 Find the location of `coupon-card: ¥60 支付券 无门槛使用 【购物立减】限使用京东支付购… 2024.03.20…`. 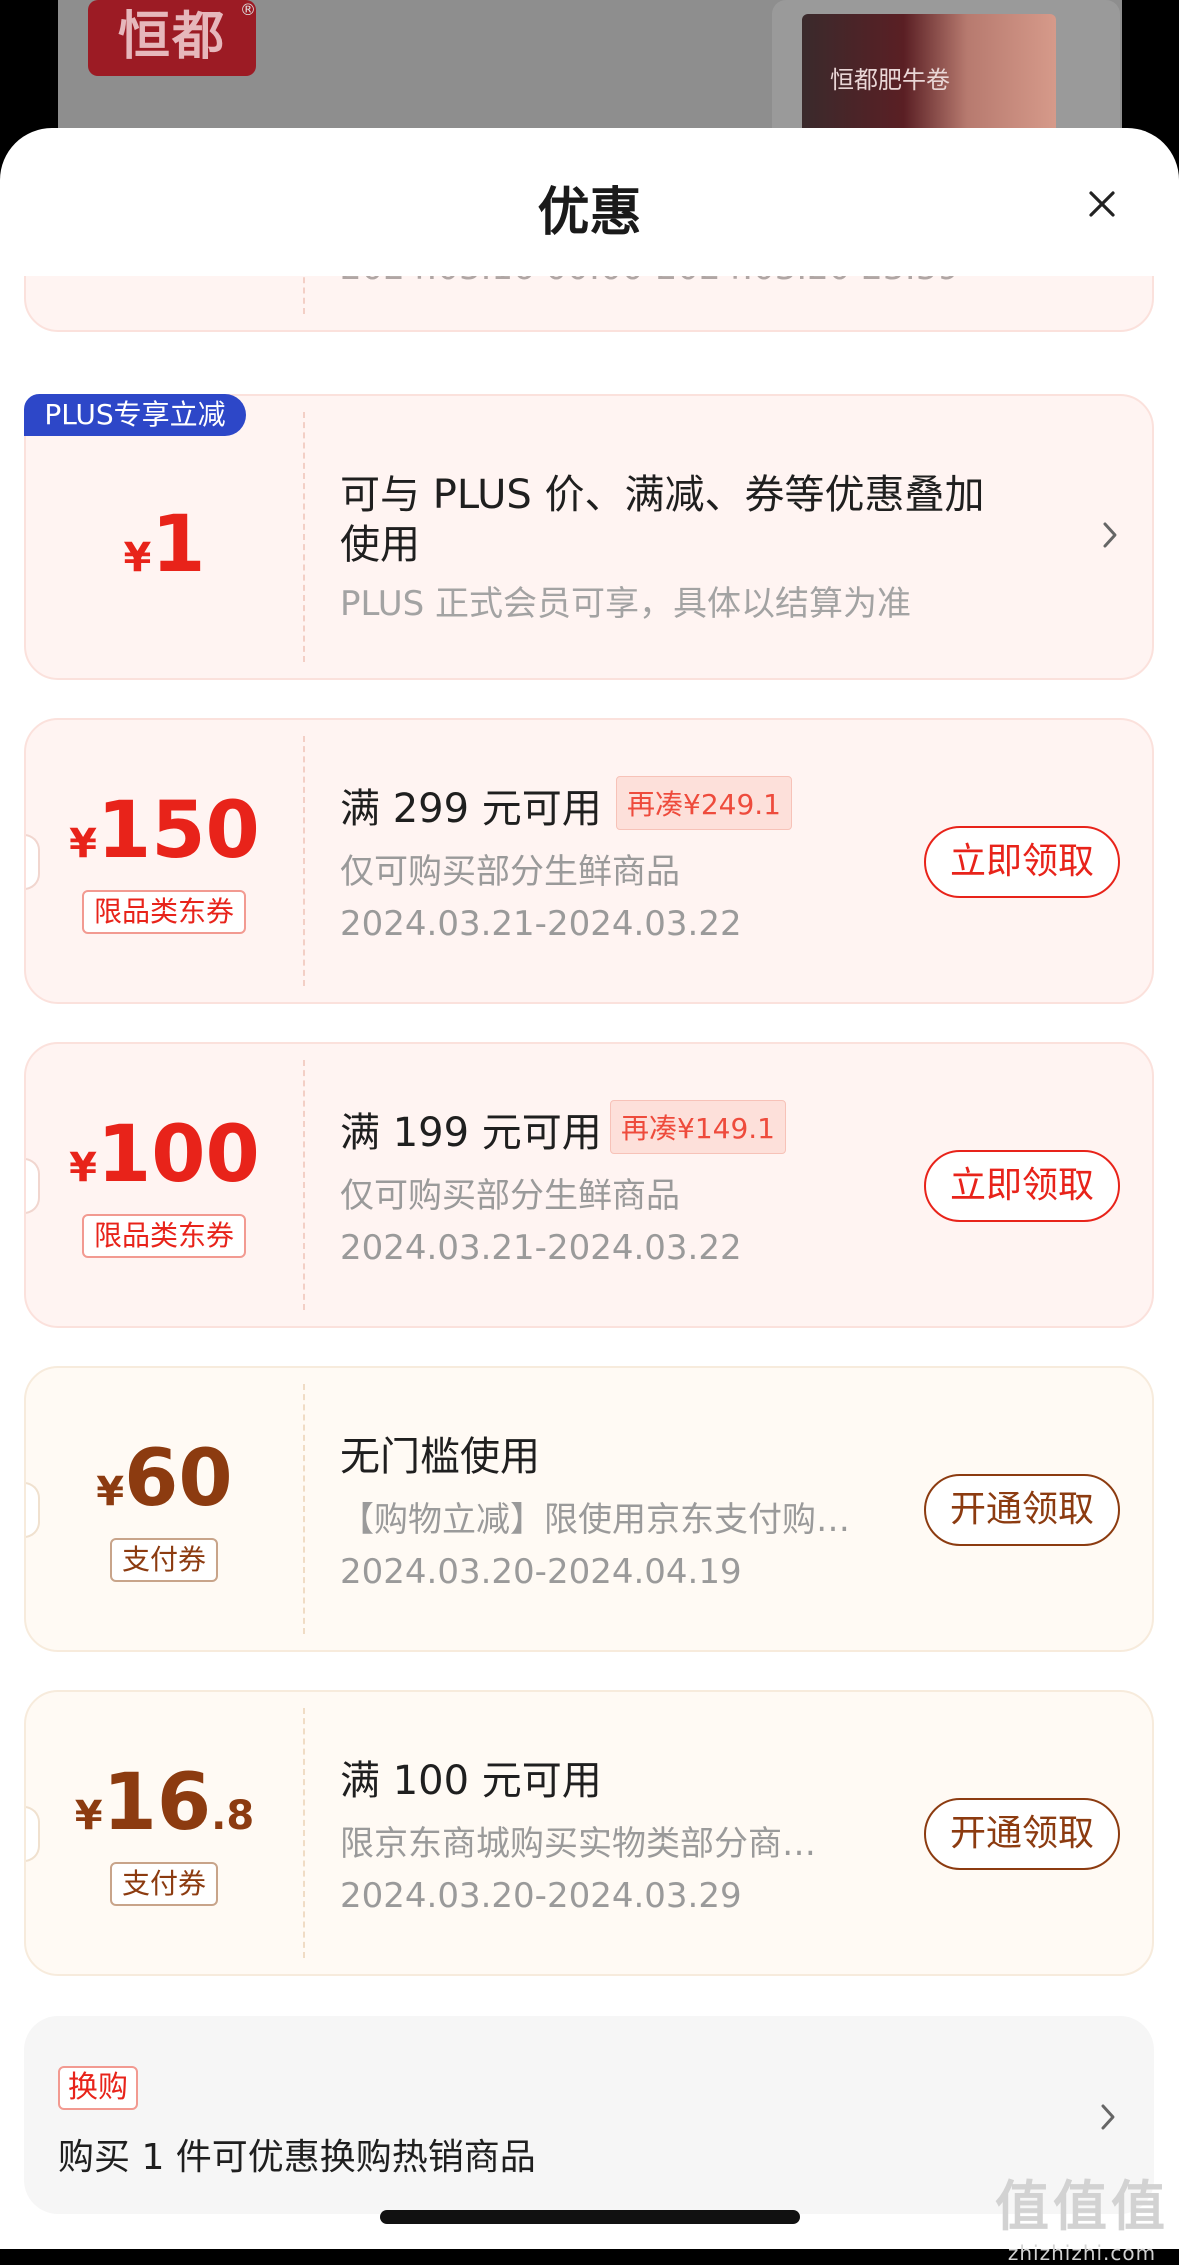

coupon-card: ¥60 支付券 无门槛使用 【购物立减】限使用京东支付购… 2024.03.20… is located at coordinates (589, 1509).